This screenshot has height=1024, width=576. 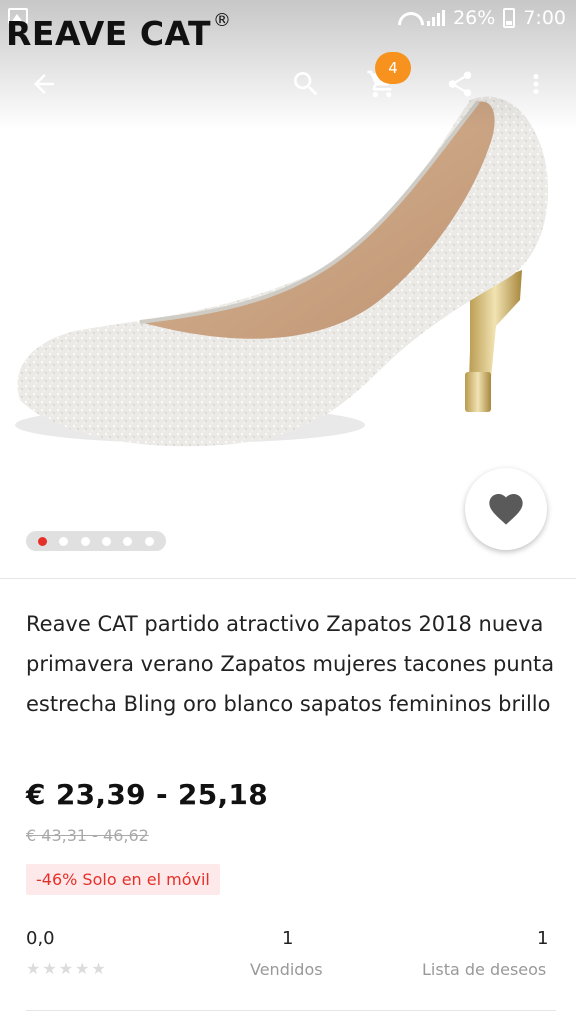 I want to click on rating-stars: ★ ★ ★ ★ ★, so click(x=66, y=969).